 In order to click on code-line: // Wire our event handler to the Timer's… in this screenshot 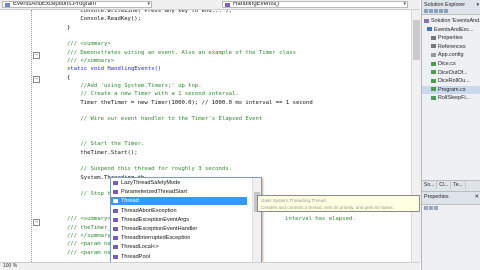, I will do `click(176, 119)`.